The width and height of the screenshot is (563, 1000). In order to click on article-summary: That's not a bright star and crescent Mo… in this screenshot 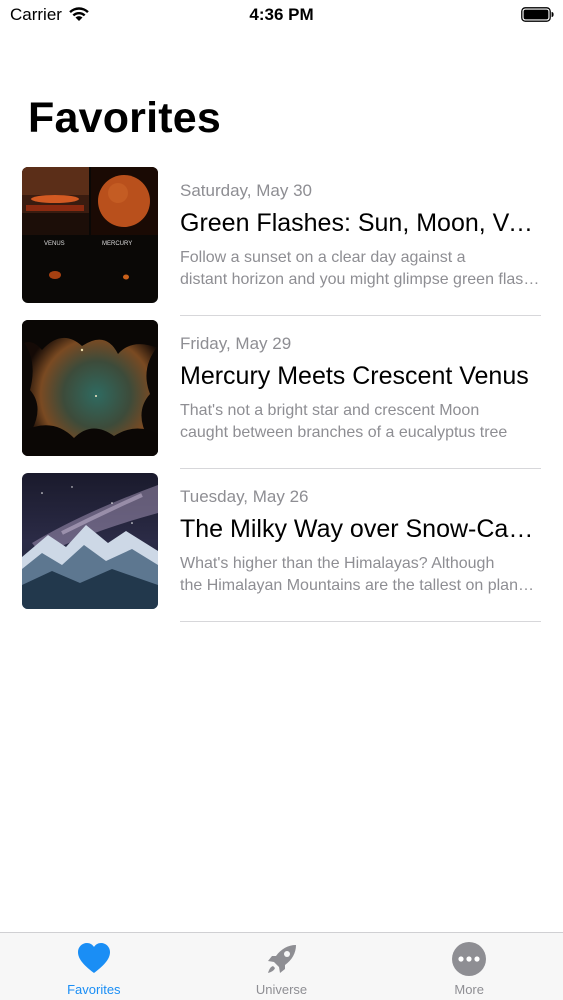, I will do `click(361, 422)`.